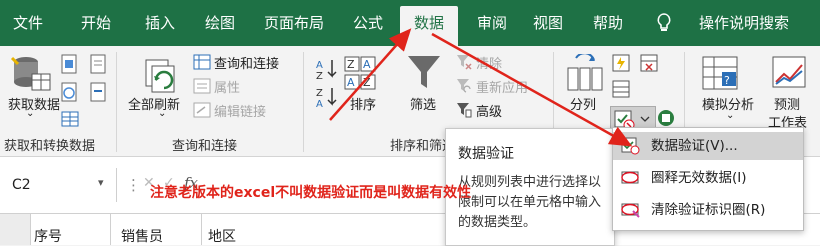 The image size is (820, 246). Describe the element at coordinates (630, 177) in the screenshot. I see `circle-invalid-icon` at that location.